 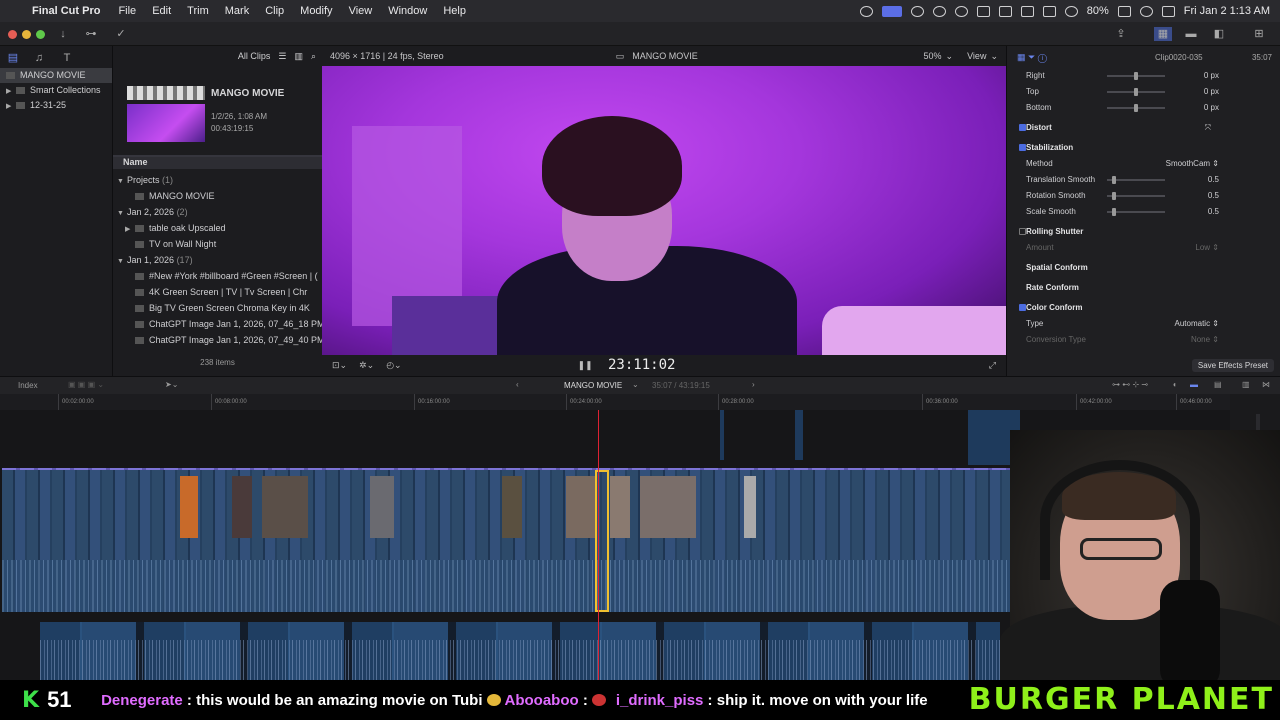 I want to click on list-item: ChatGPT Image Jan 1, 2026, 07_49_40 PM, so click(x=217, y=340).